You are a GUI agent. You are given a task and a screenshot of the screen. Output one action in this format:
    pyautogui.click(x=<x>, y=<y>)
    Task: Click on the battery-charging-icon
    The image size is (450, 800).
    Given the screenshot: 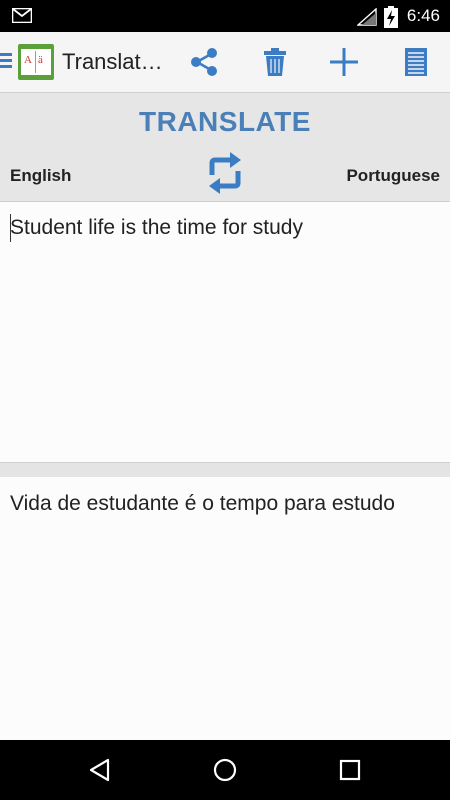 What is the action you would take?
    pyautogui.click(x=391, y=17)
    